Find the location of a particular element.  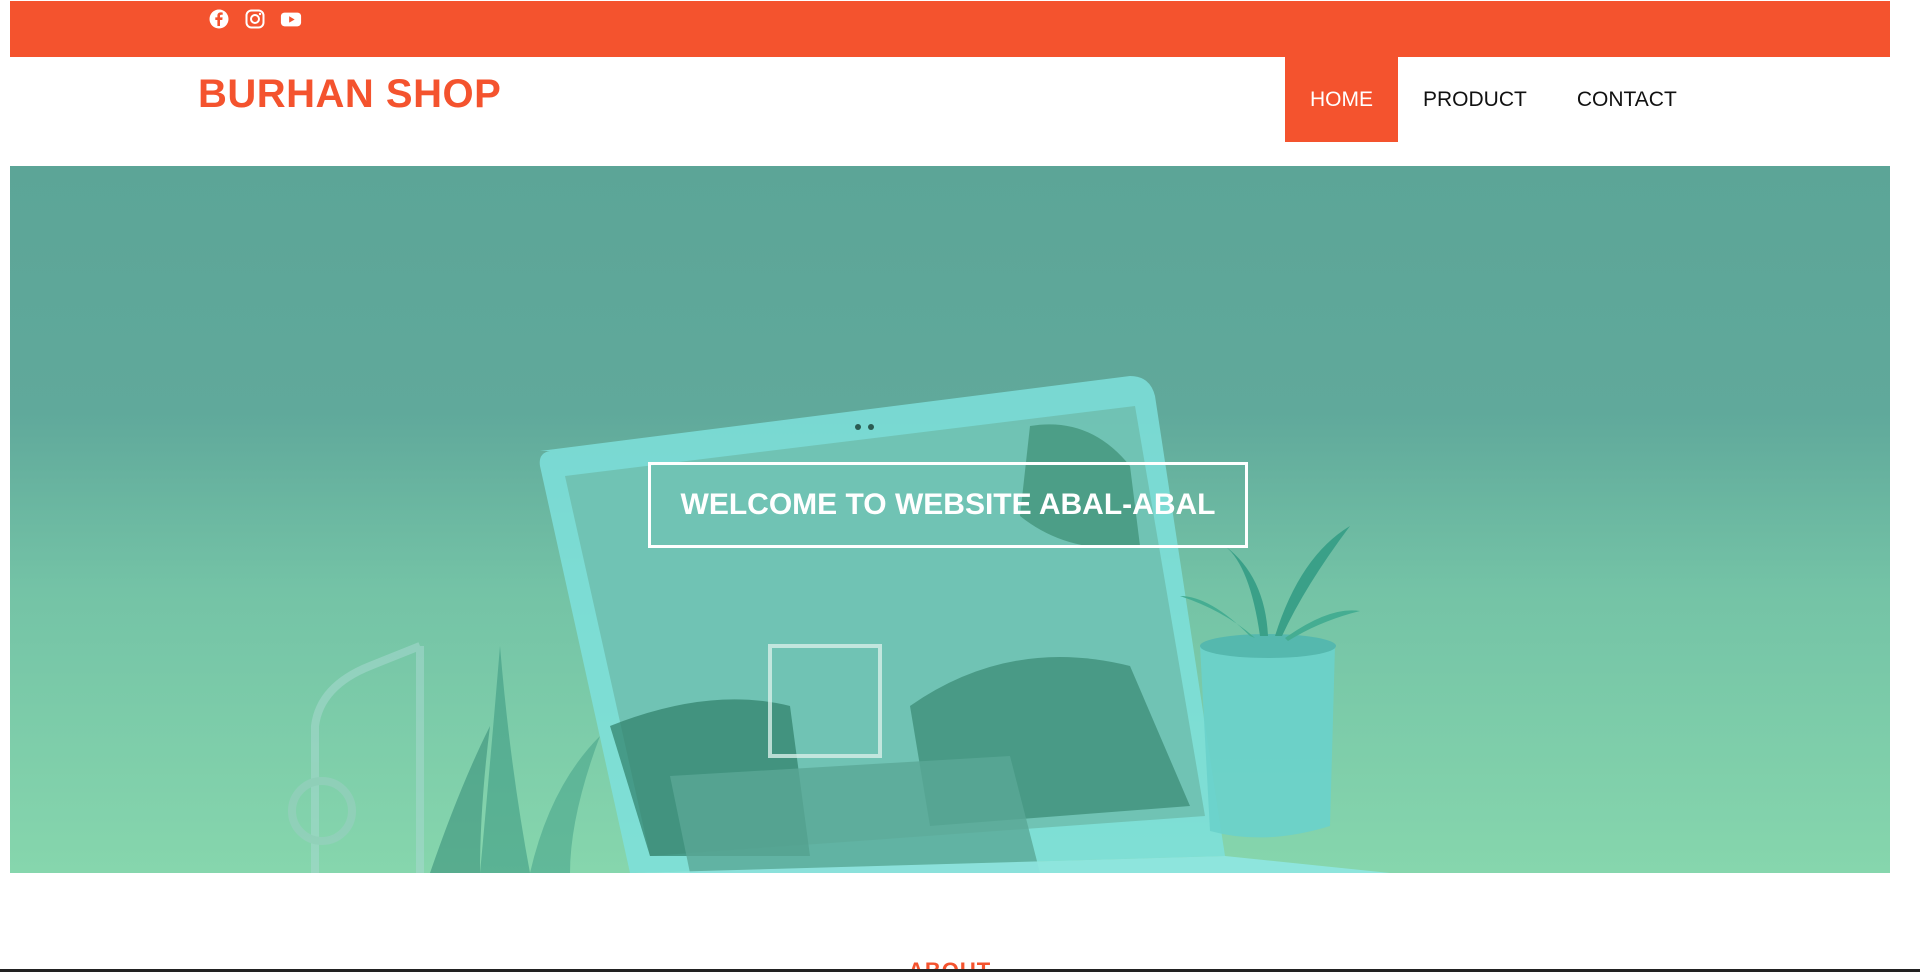

instagram-icon is located at coordinates (255, 19).